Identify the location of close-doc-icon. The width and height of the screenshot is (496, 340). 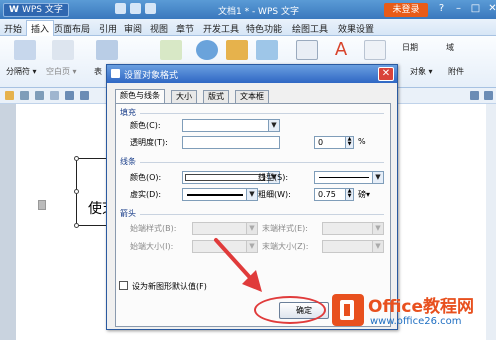
(488, 95).